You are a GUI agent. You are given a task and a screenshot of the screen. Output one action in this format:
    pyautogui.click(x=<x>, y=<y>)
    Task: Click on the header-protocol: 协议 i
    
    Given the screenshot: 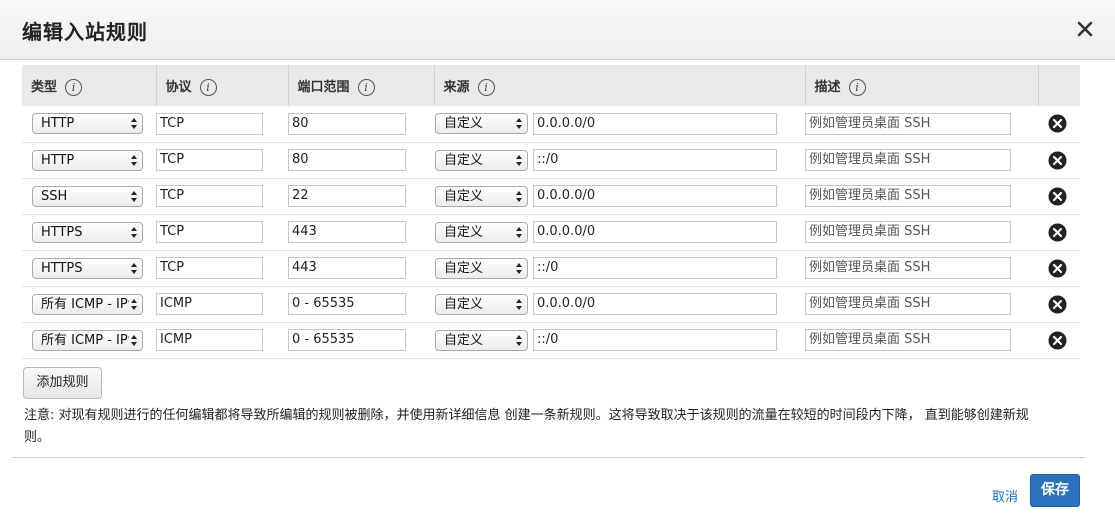 What is the action you would take?
    pyautogui.click(x=222, y=85)
    